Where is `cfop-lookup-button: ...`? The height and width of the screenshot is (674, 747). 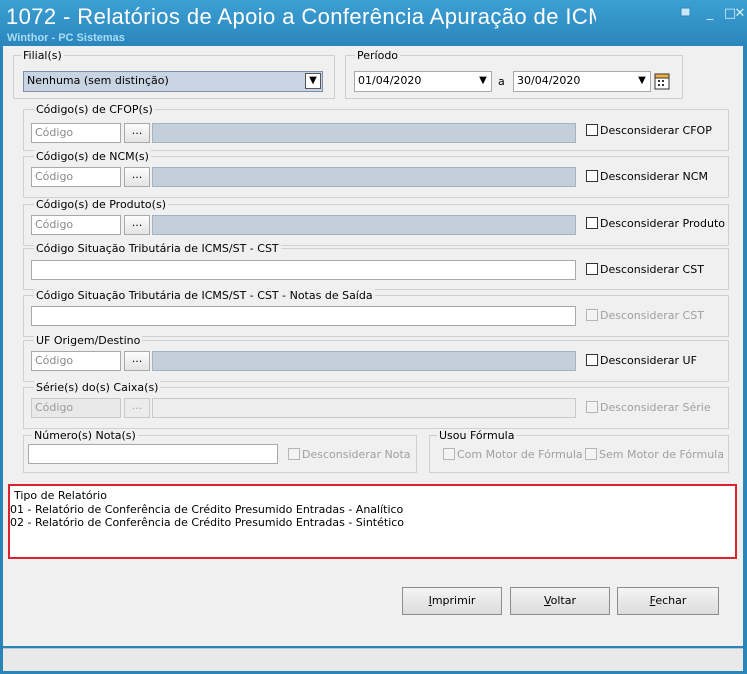 cfop-lookup-button: ... is located at coordinates (137, 133).